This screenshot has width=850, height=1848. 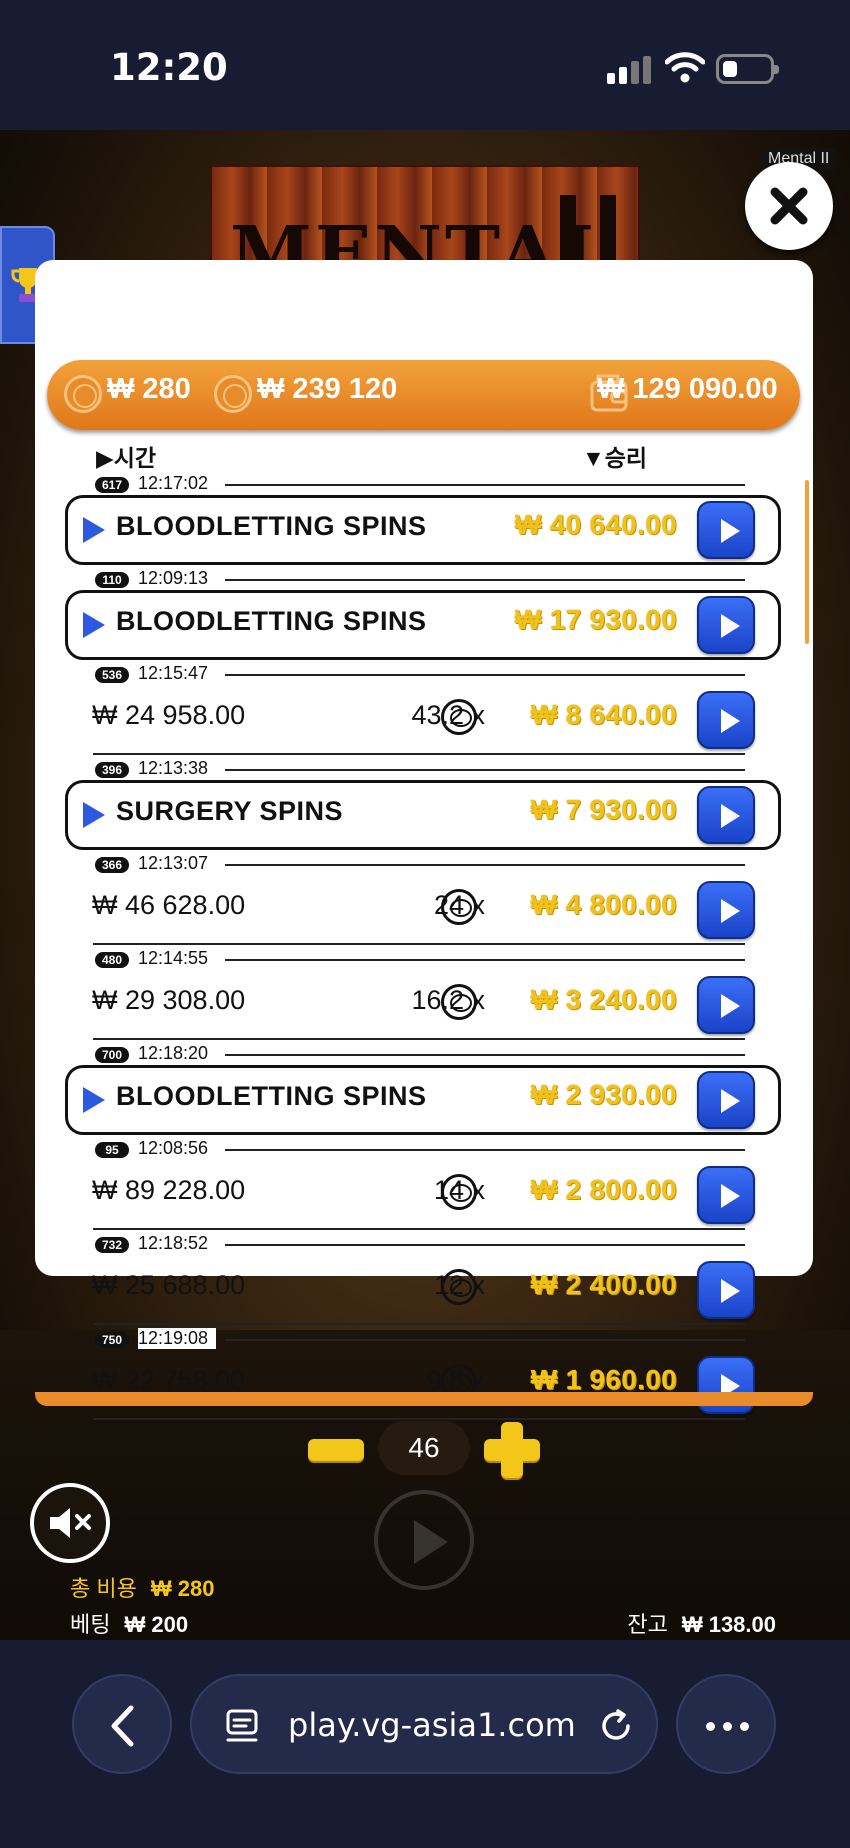 What do you see at coordinates (112, 675) in the screenshot?
I see `round-badge: 536` at bounding box center [112, 675].